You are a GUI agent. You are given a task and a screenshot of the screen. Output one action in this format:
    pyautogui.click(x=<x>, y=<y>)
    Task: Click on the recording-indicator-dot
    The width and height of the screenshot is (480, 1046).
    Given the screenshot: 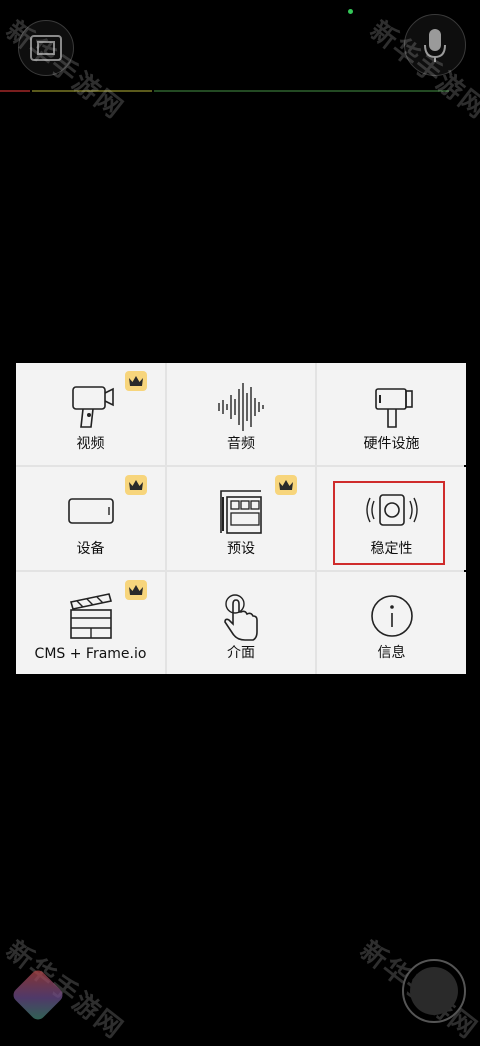 What is the action you would take?
    pyautogui.click(x=350, y=11)
    